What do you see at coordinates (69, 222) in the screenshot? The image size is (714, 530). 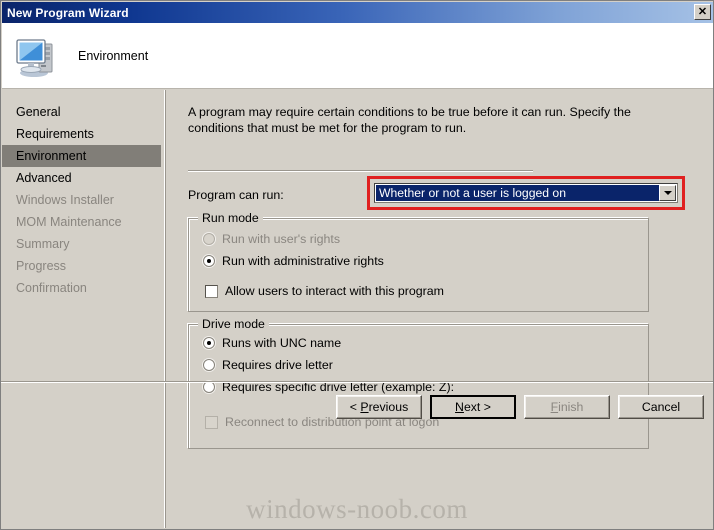 I see `sidebar-item-mom-maintenance: MOM Maintenance` at bounding box center [69, 222].